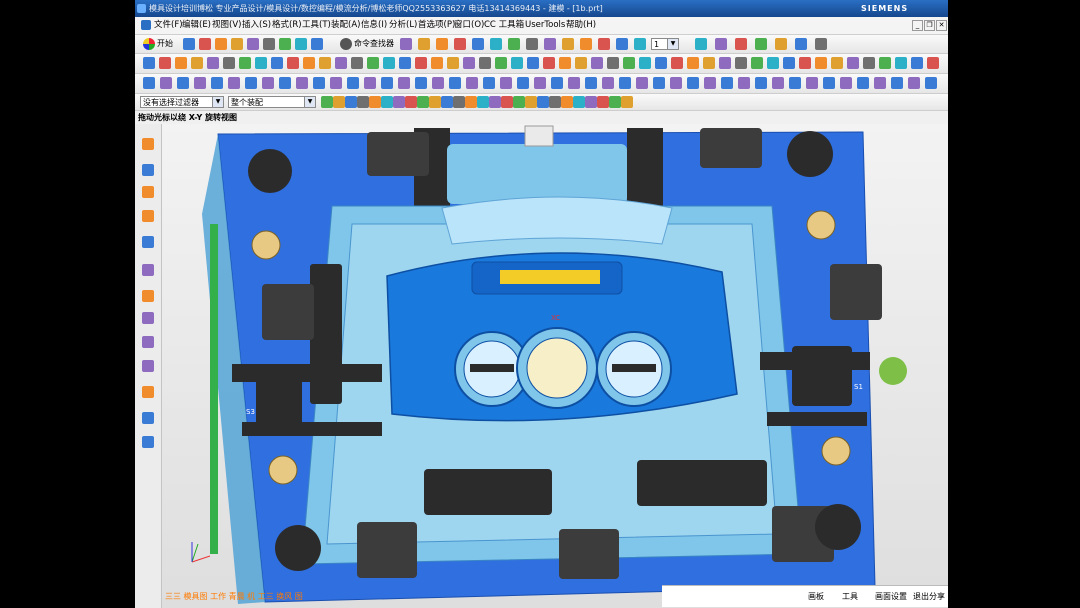 The width and height of the screenshot is (1080, 608). Describe the element at coordinates (436, 25) in the screenshot. I see `menu-preferences: 首选项(P)` at that location.